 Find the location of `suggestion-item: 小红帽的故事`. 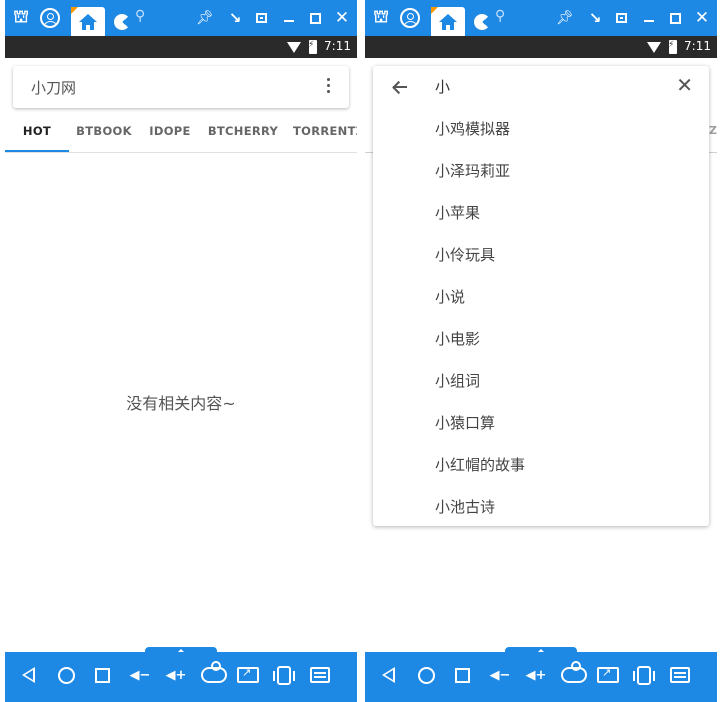

suggestion-item: 小红帽的故事 is located at coordinates (541, 465).